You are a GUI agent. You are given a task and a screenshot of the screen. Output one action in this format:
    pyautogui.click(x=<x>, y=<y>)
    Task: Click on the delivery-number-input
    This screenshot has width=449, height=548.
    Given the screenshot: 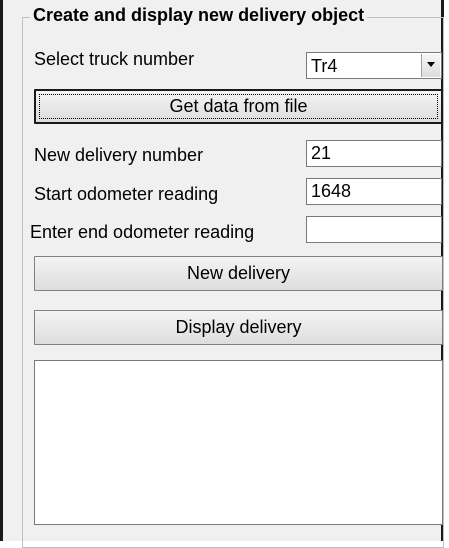 What is the action you would take?
    pyautogui.click(x=374, y=153)
    